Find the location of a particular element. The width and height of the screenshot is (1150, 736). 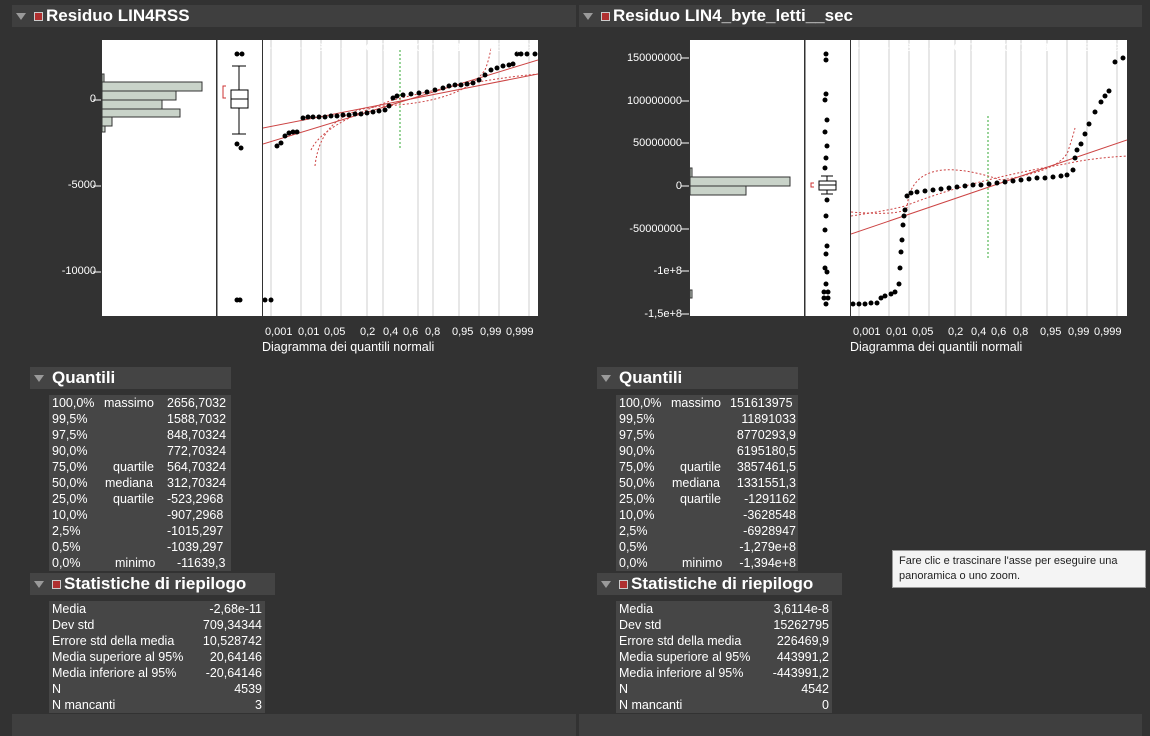

quantile-pct: 50,0% is located at coordinates (637, 483).